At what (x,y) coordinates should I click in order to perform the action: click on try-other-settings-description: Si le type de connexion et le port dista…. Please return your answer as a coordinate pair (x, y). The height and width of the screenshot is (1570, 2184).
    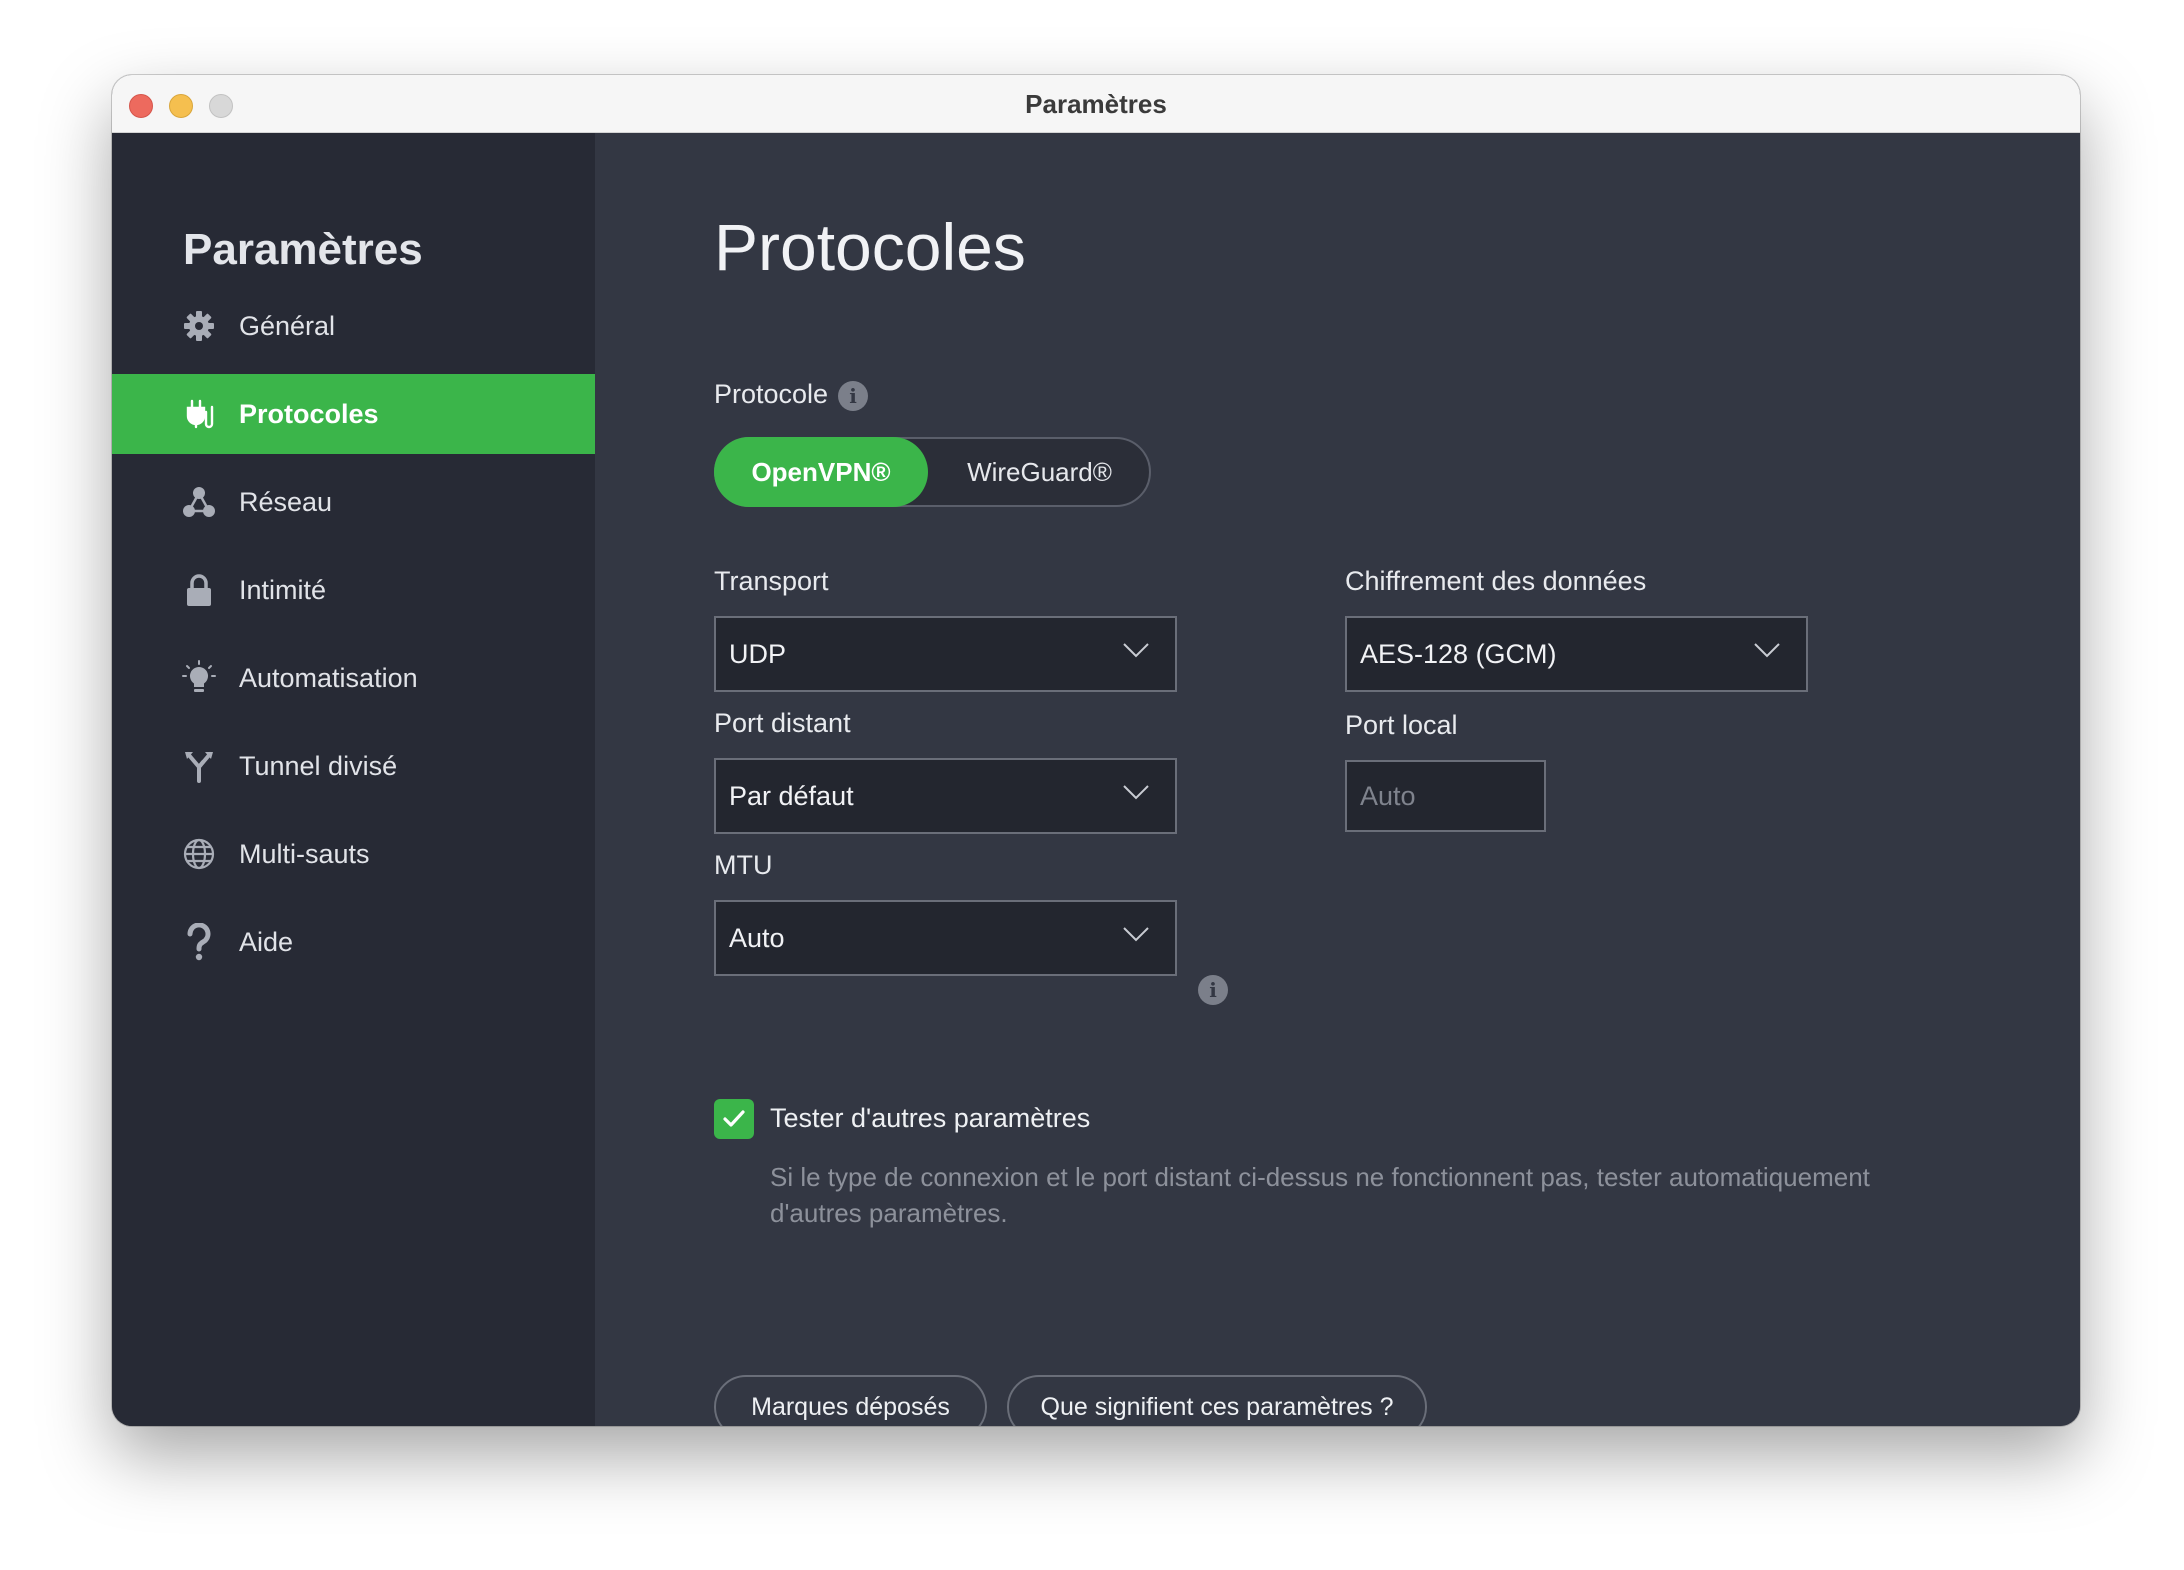
    Looking at the image, I should click on (1320, 1195).